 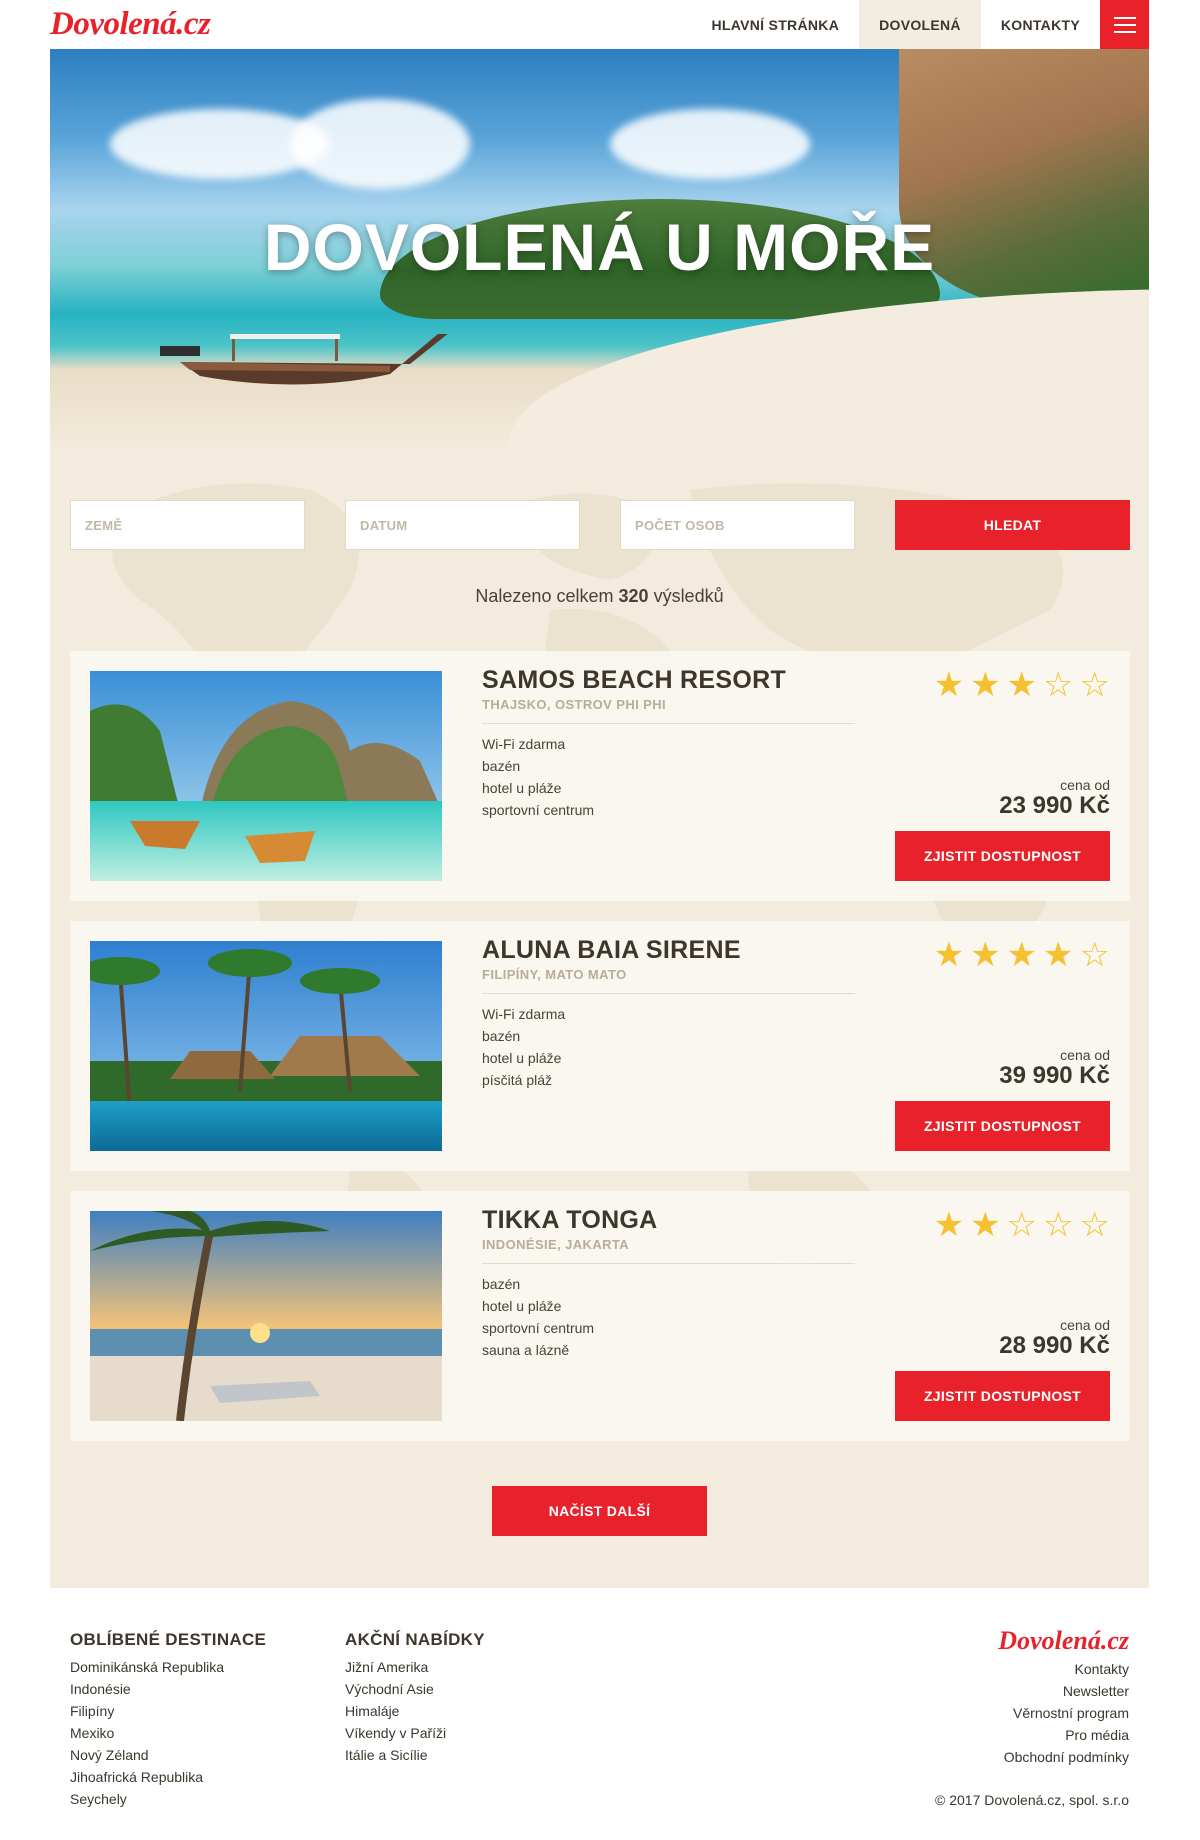 I want to click on star-rating: ★ ★ ★ ★ ☆, so click(x=1022, y=955).